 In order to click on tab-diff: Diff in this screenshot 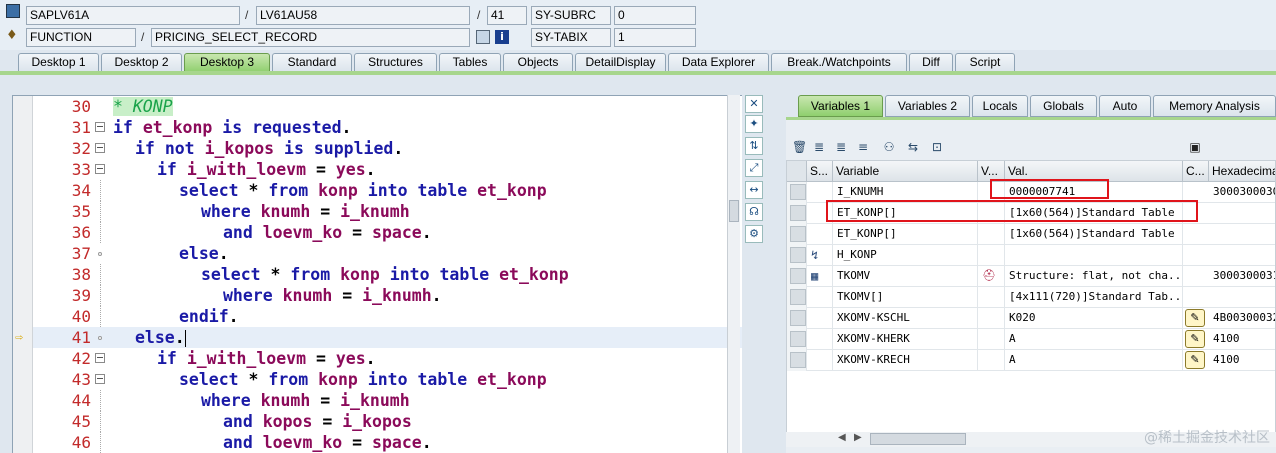, I will do `click(931, 62)`.